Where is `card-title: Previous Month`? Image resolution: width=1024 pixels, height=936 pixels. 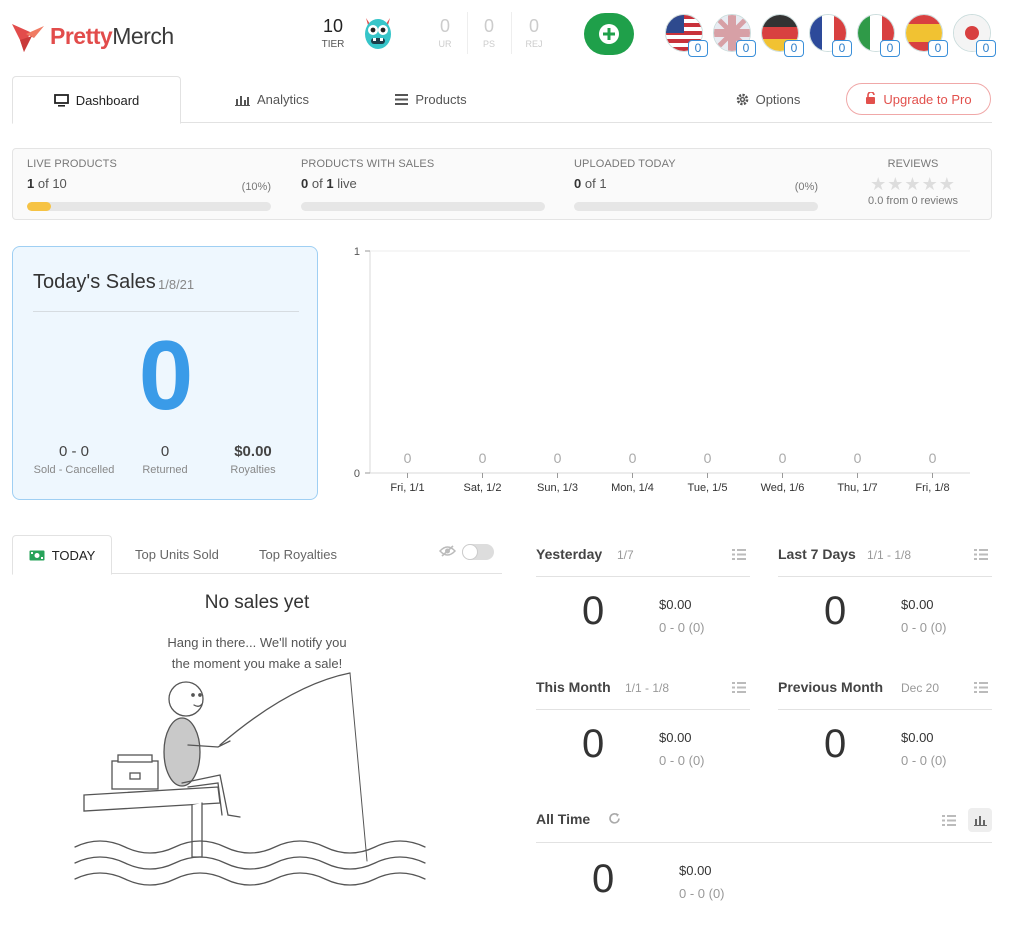
card-title: Previous Month is located at coordinates (831, 687).